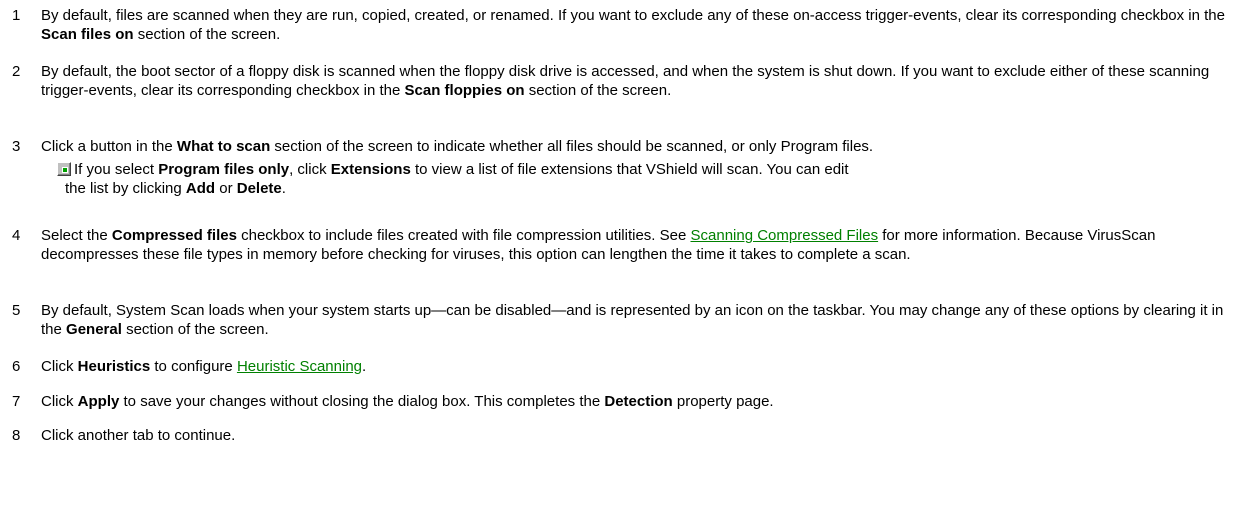 This screenshot has height=512, width=1237. Describe the element at coordinates (785, 235) in the screenshot. I see `link-scanning-compressed-files: Scanning Compressed Files` at that location.